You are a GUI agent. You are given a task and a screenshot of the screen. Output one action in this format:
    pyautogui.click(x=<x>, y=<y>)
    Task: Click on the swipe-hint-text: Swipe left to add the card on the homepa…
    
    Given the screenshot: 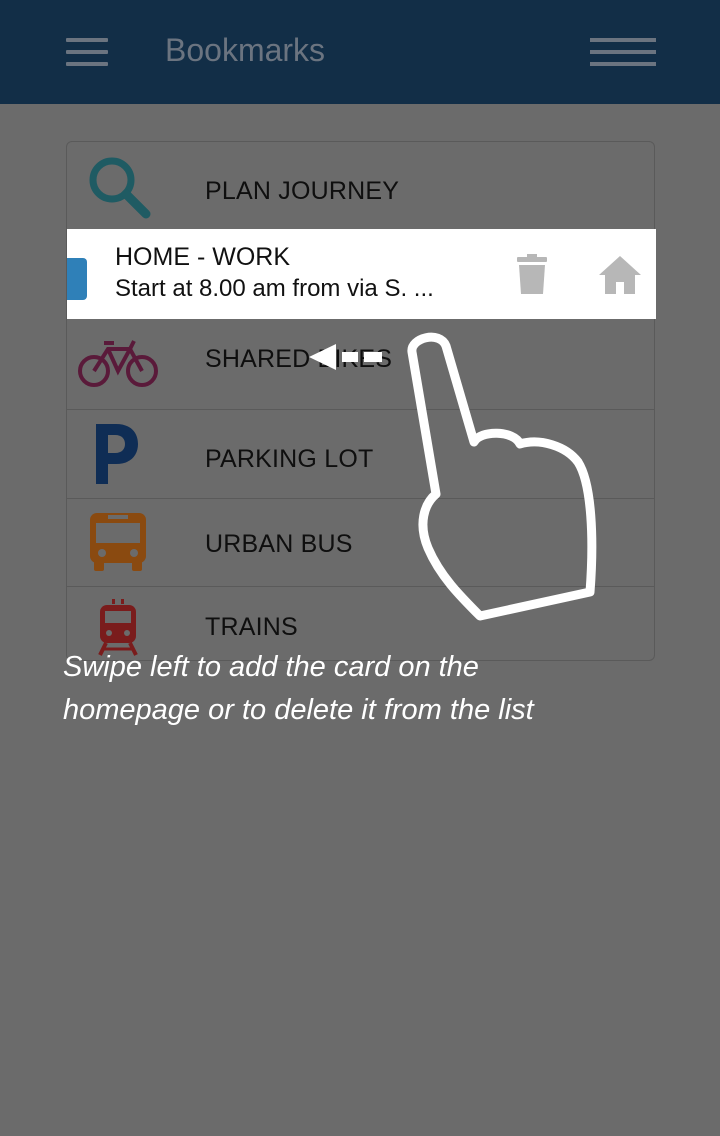 What is the action you would take?
    pyautogui.click(x=363, y=689)
    